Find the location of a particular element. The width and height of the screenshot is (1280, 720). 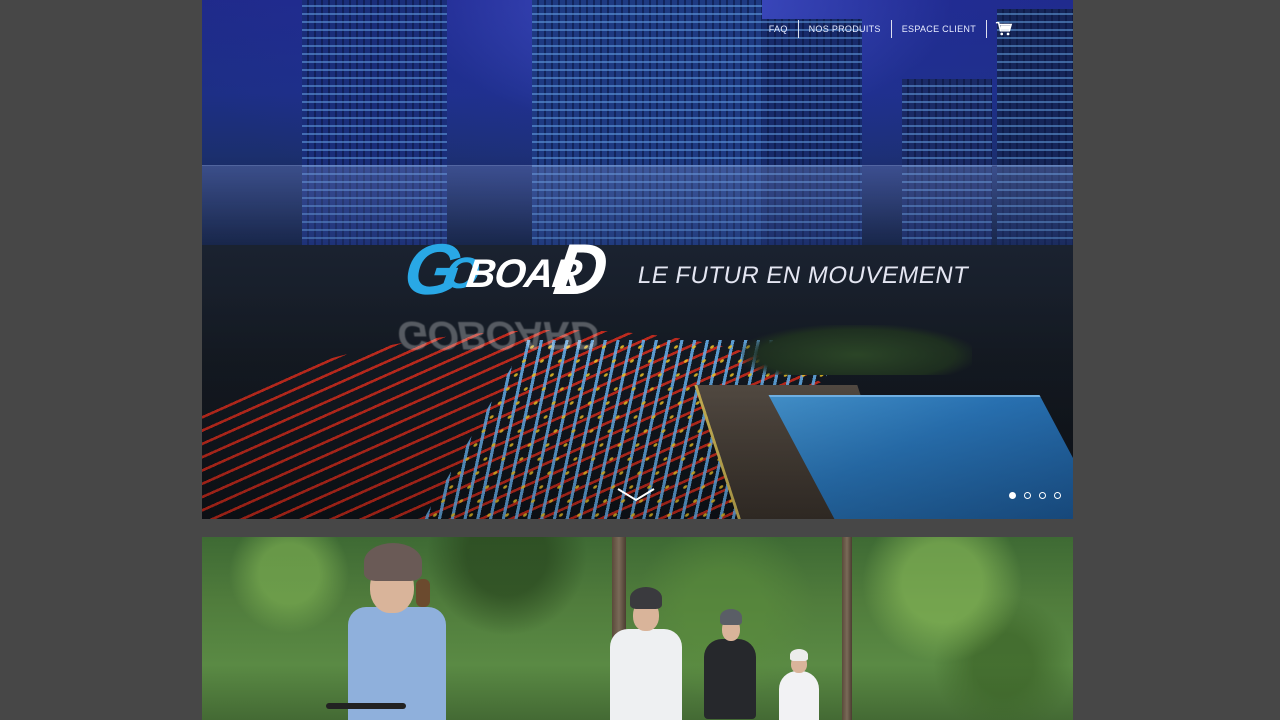

logo-letter-d: D is located at coordinates (581, 270).